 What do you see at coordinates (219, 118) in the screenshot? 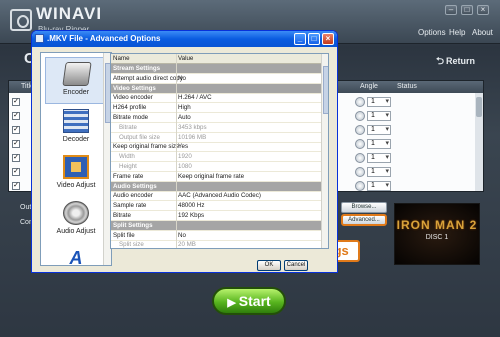
I see `grid-property-row: Bitrate mode Auto` at bounding box center [219, 118].